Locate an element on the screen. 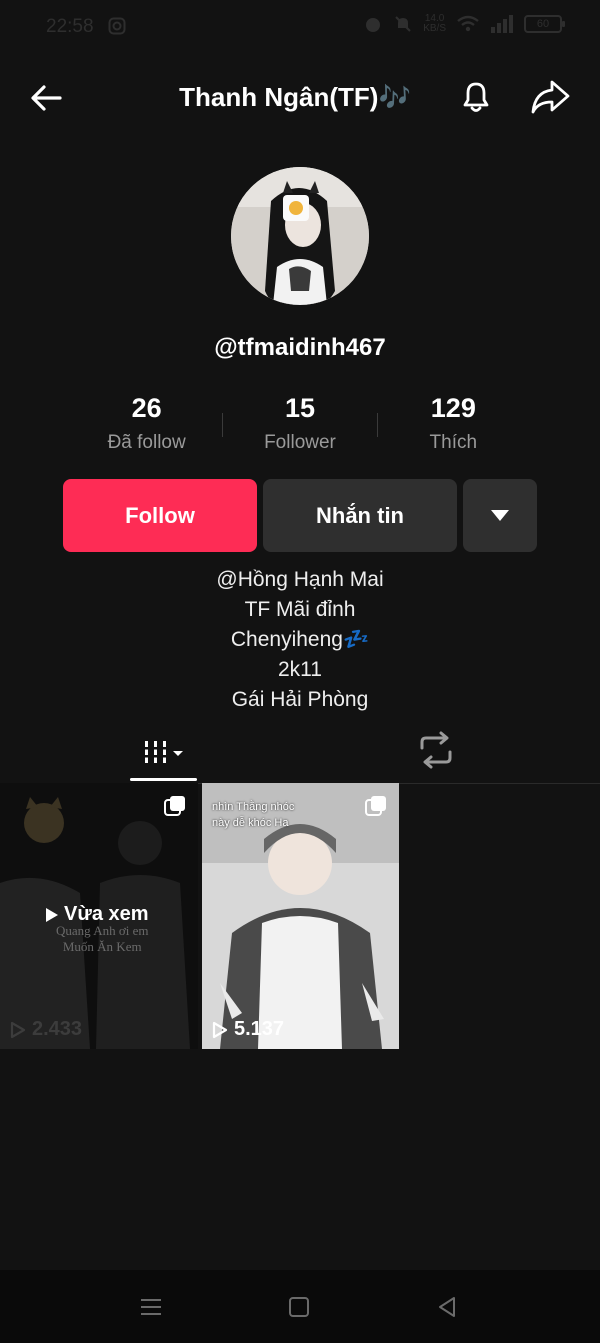 The image size is (600, 1343). active-tab-indicator is located at coordinates (163, 779).